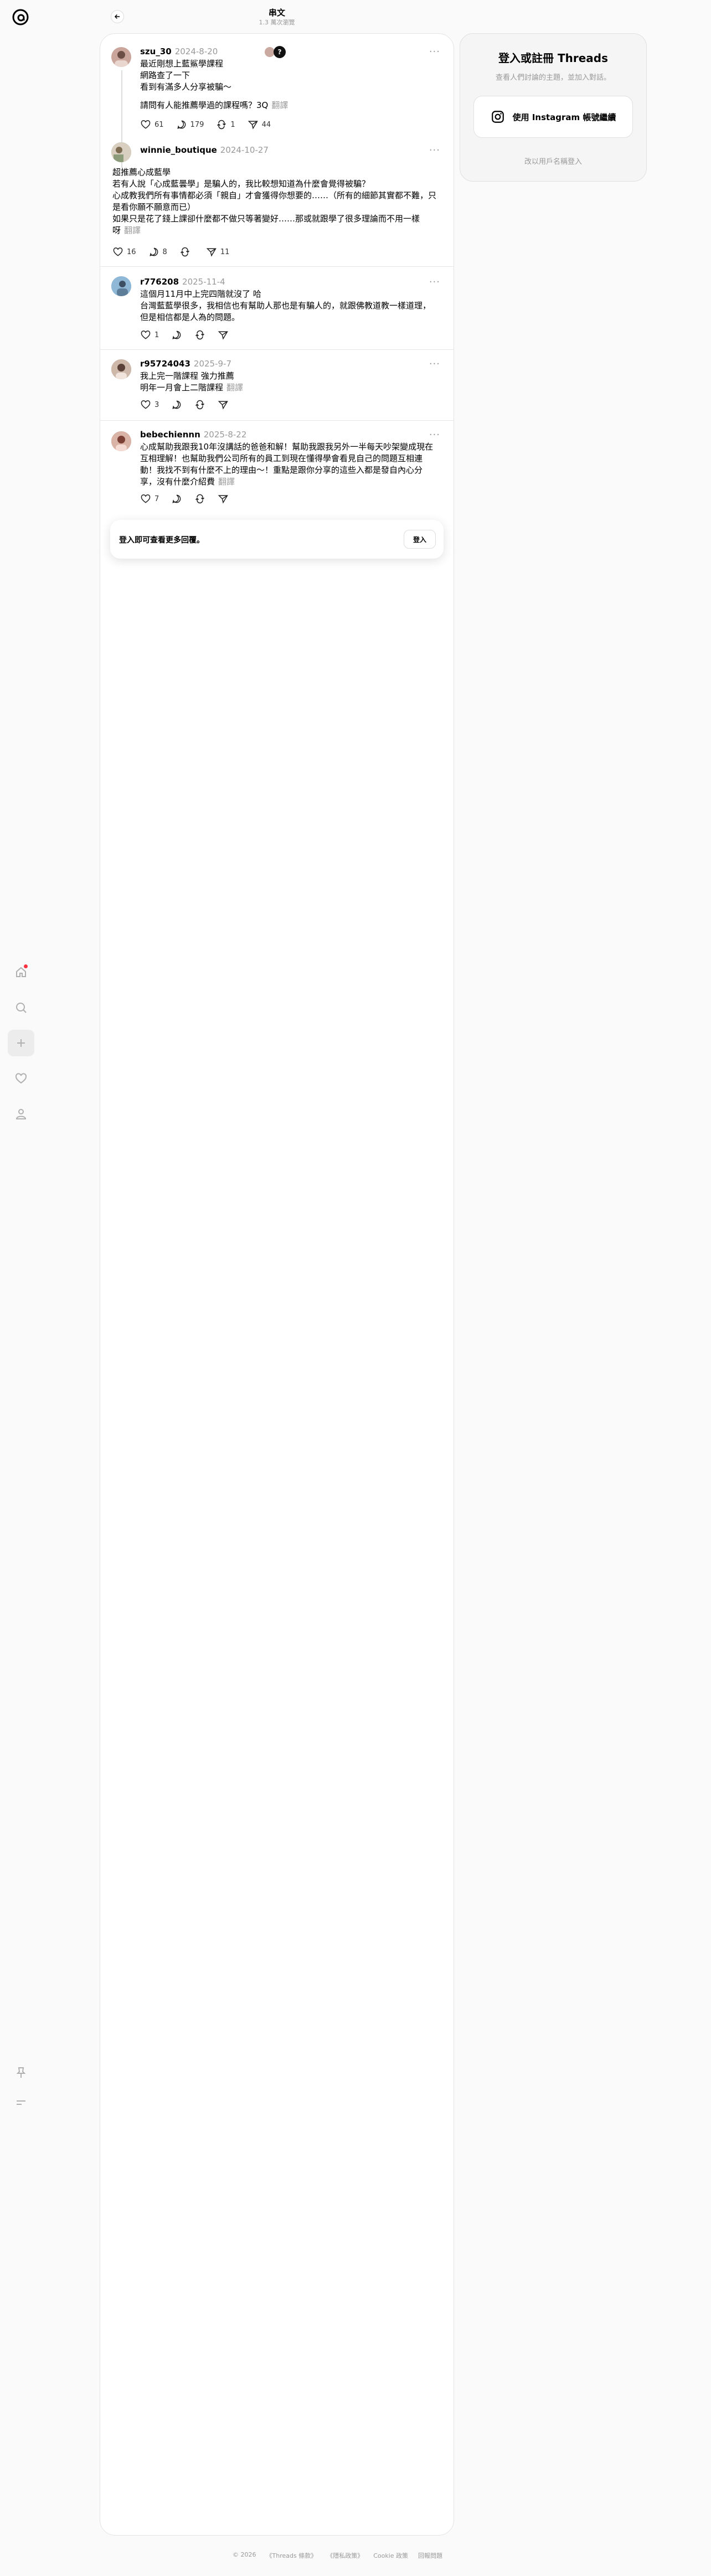  What do you see at coordinates (497, 117) in the screenshot?
I see `instagram-icon` at bounding box center [497, 117].